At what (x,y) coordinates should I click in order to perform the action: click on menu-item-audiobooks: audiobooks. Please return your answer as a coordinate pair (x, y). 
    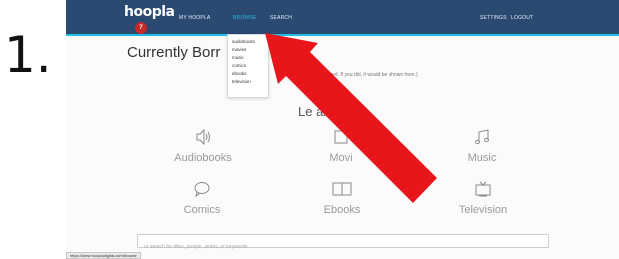
    Looking at the image, I should click on (248, 42).